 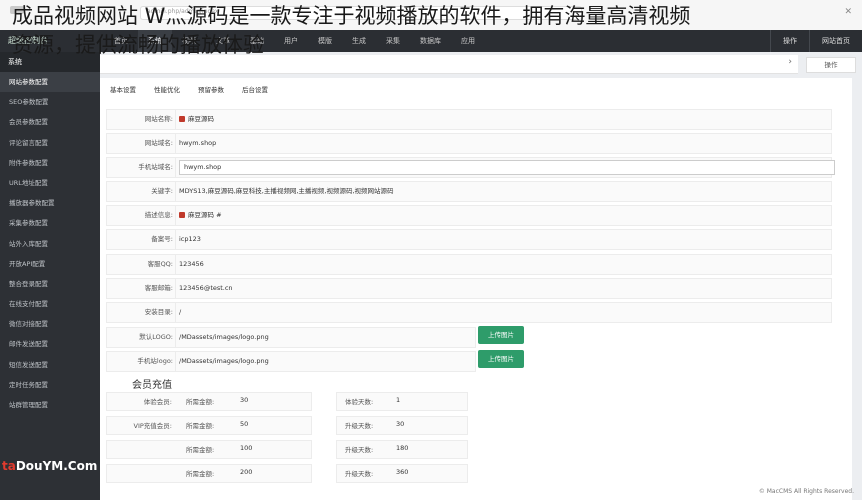 I want to click on field-value: MDYS13,麻豆源码,麻豆科技,主播视频网,主播视频,视频源码,视频网站源码, so click(x=286, y=191).